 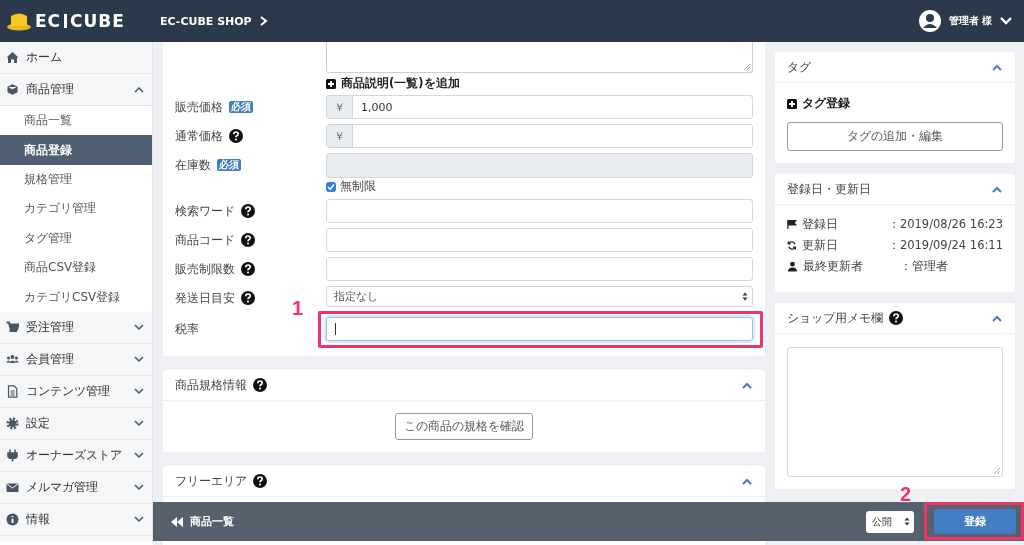 What do you see at coordinates (76, 121) in the screenshot?
I see `sidebar-subitem: 商品一覧` at bounding box center [76, 121].